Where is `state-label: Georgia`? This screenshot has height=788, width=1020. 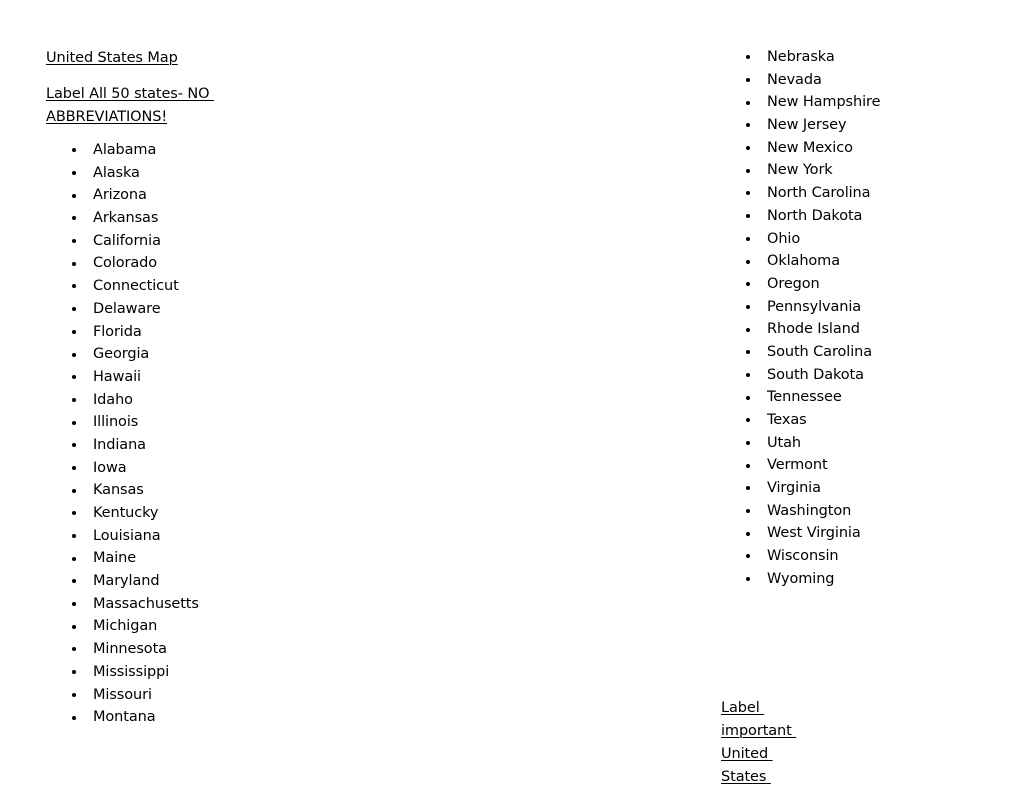
state-label: Georgia is located at coordinates (121, 354).